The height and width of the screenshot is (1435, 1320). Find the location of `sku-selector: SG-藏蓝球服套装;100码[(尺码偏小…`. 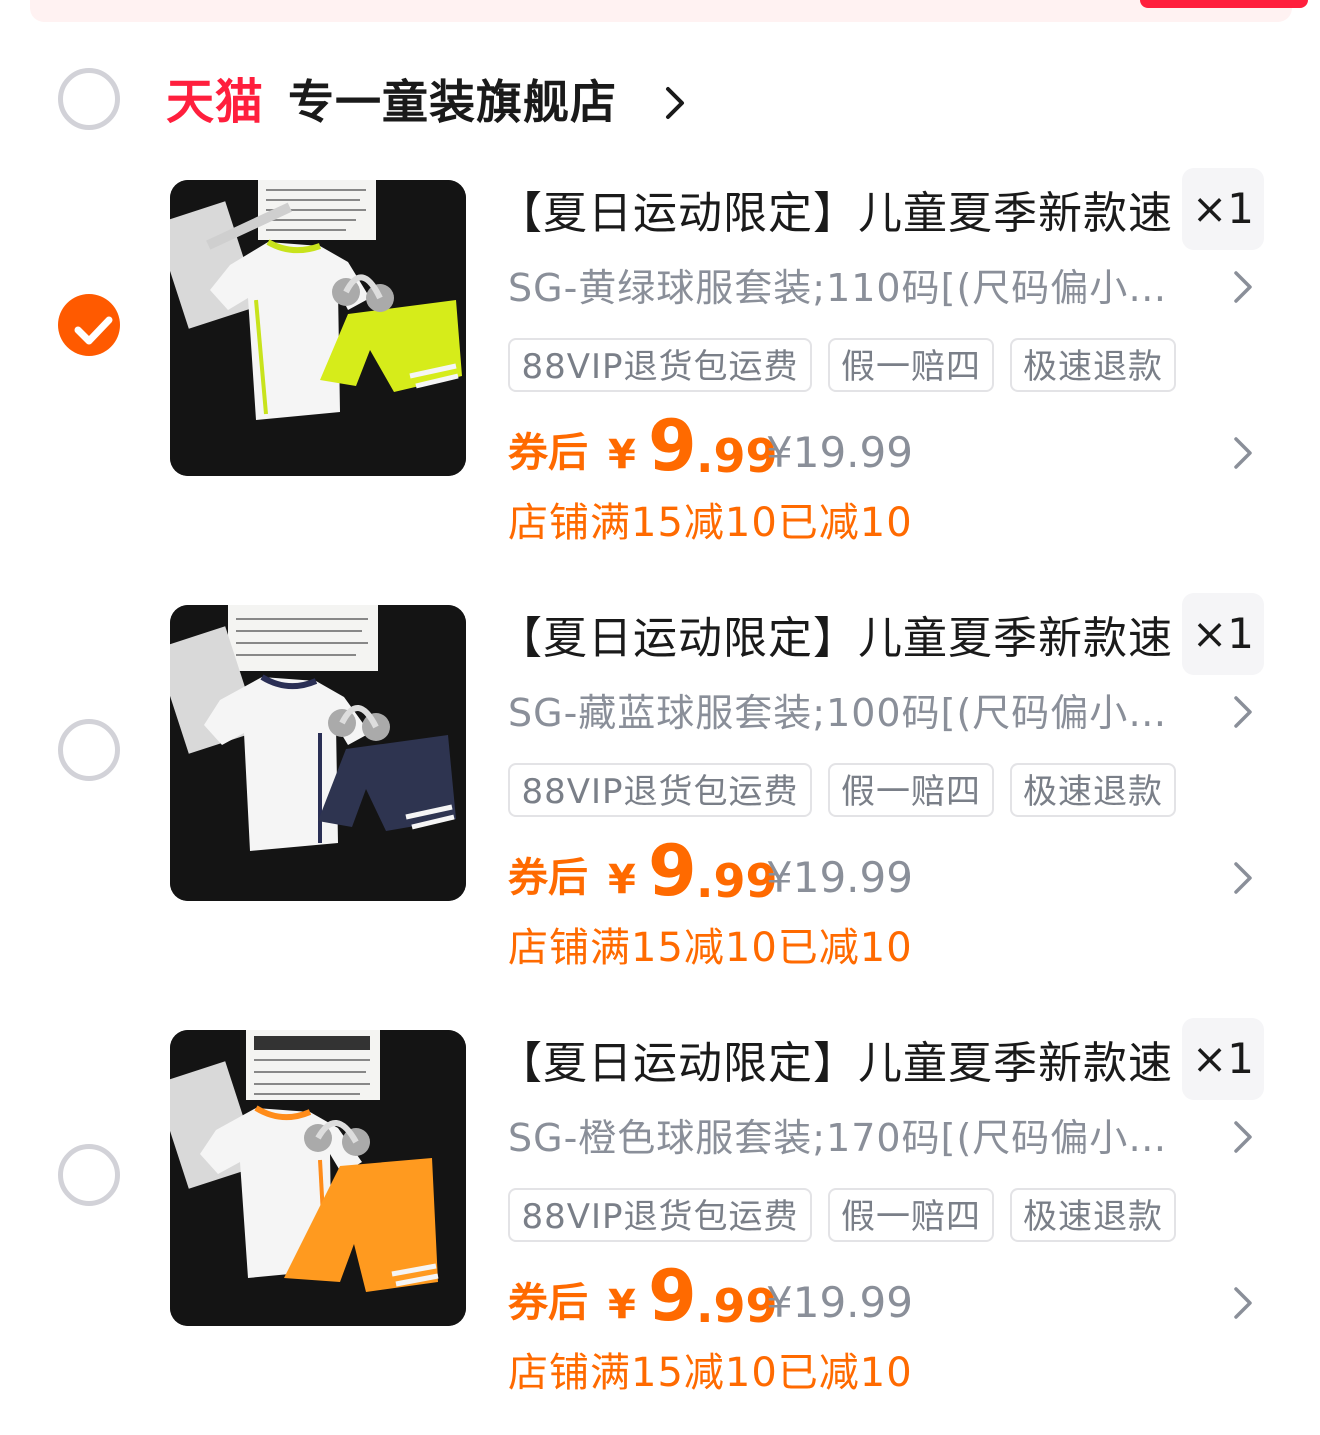

sku-selector: SG-藏蓝球服套装;100码[(尺码偏小… is located at coordinates (858, 713).